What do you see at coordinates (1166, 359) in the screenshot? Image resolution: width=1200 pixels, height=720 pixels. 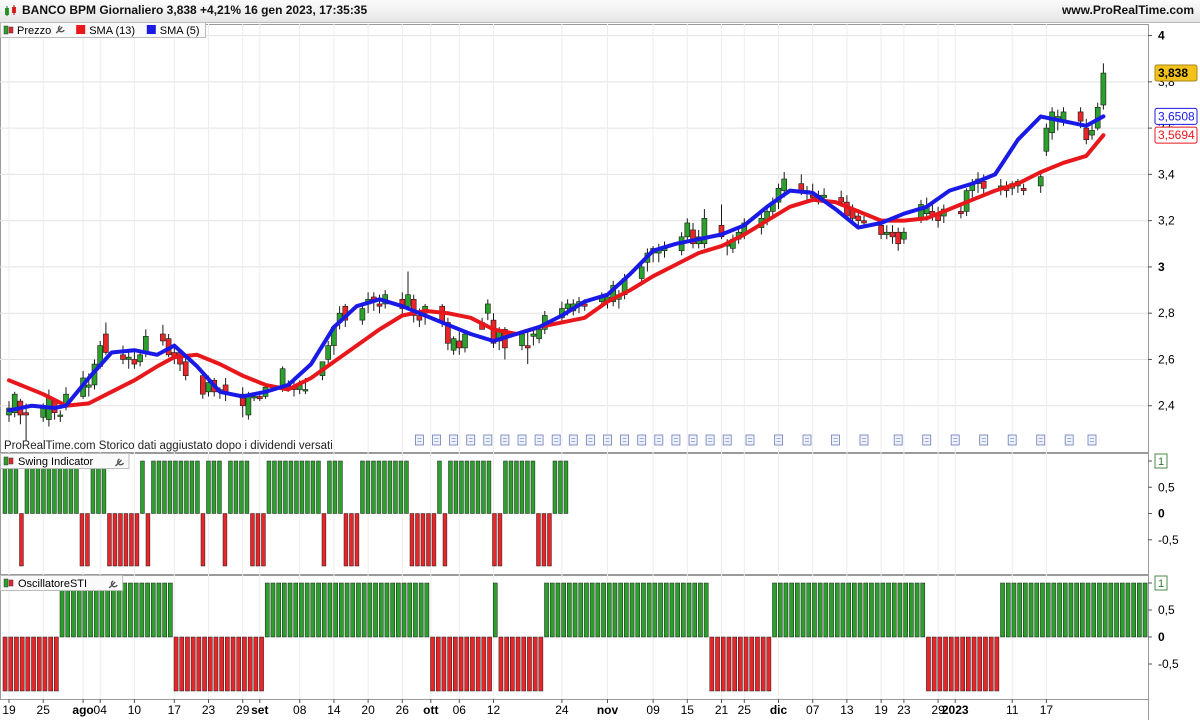 I see `price-y-tick-label: 2,6` at bounding box center [1166, 359].